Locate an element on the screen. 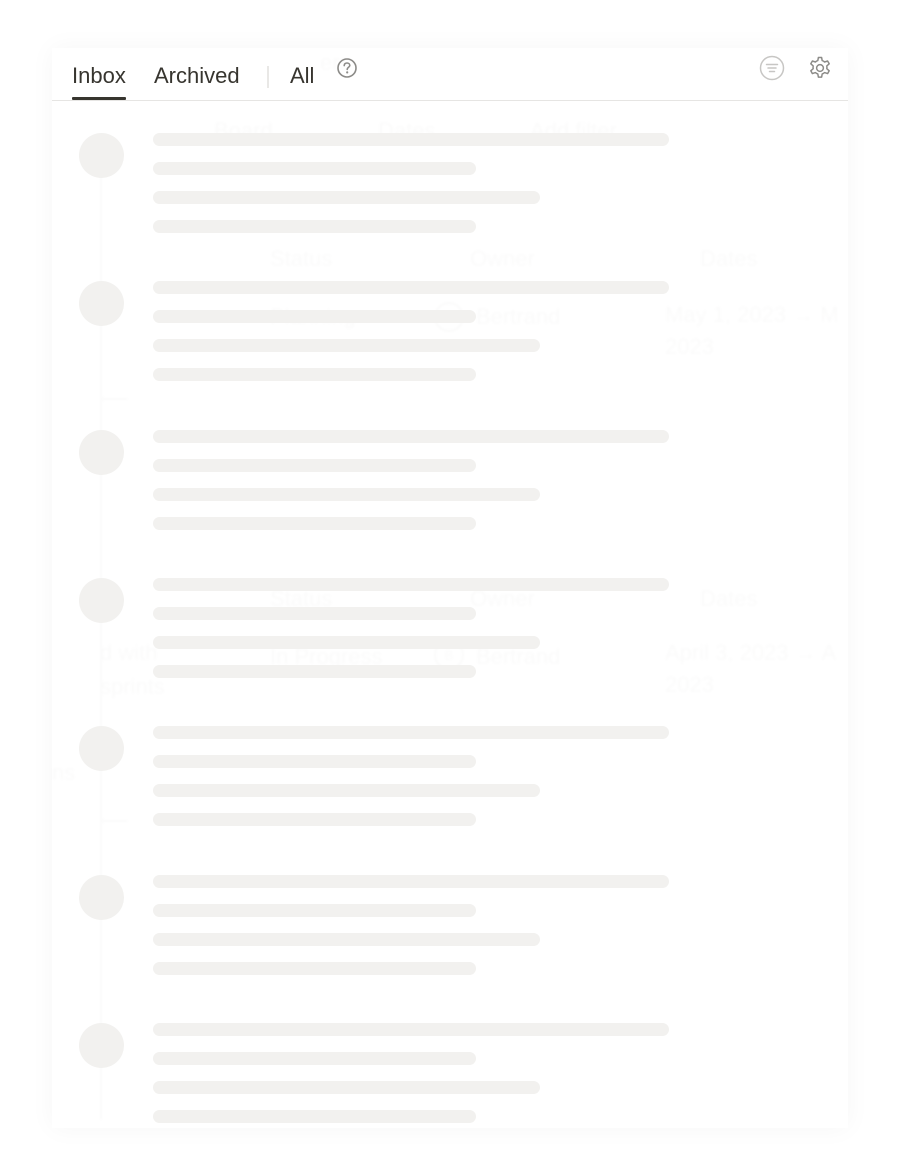  help-circle-icon is located at coordinates (347, 68).